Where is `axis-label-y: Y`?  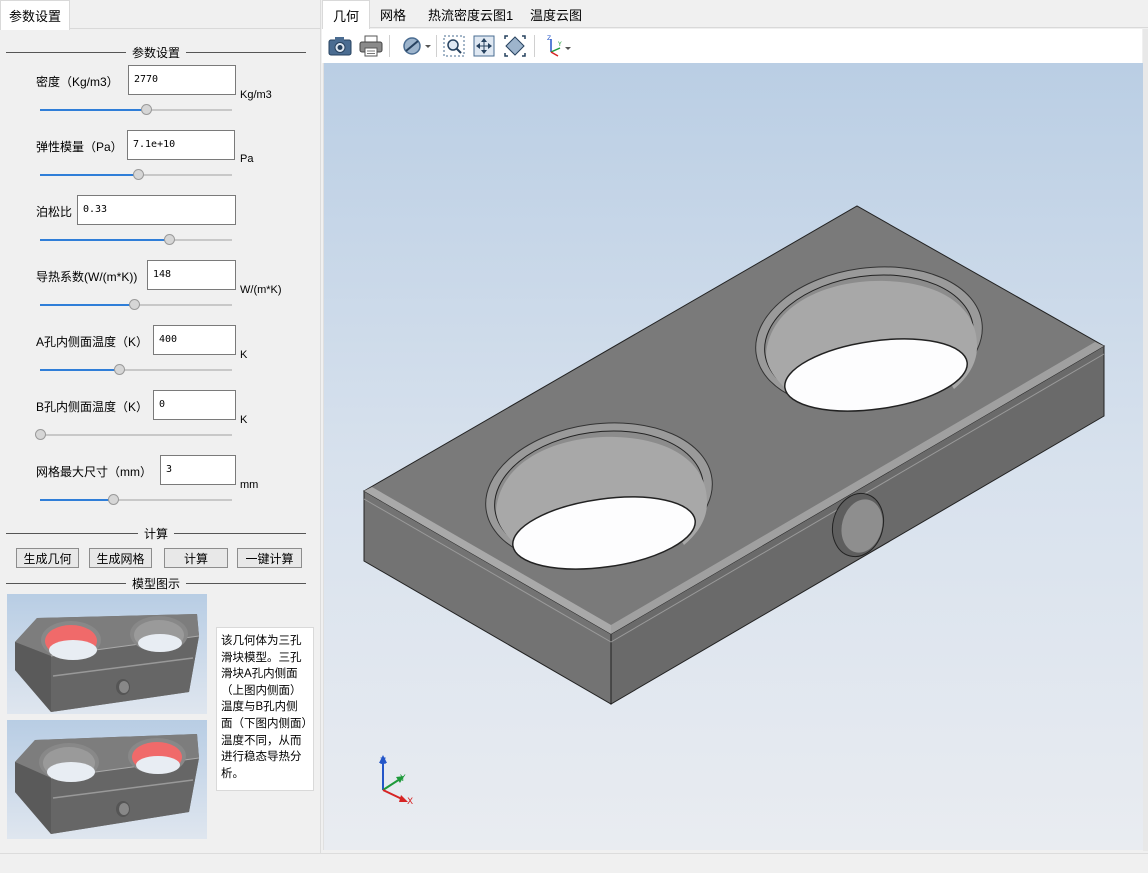 axis-label-y: Y is located at coordinates (402, 779).